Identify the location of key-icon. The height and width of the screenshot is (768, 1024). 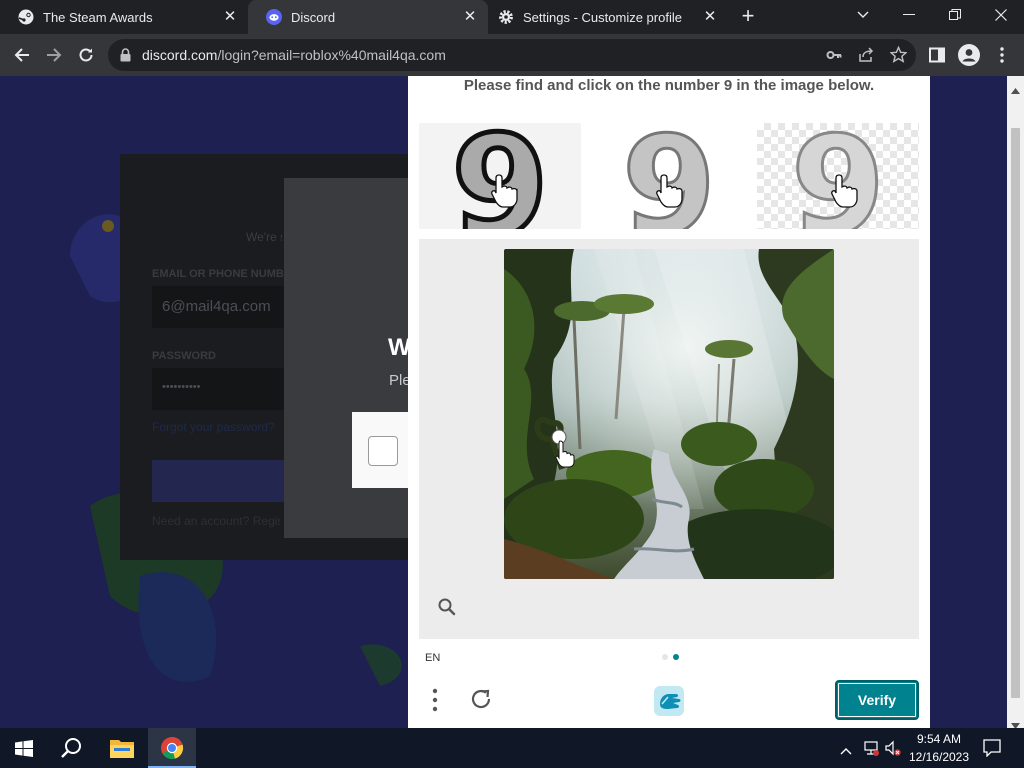
(834, 57).